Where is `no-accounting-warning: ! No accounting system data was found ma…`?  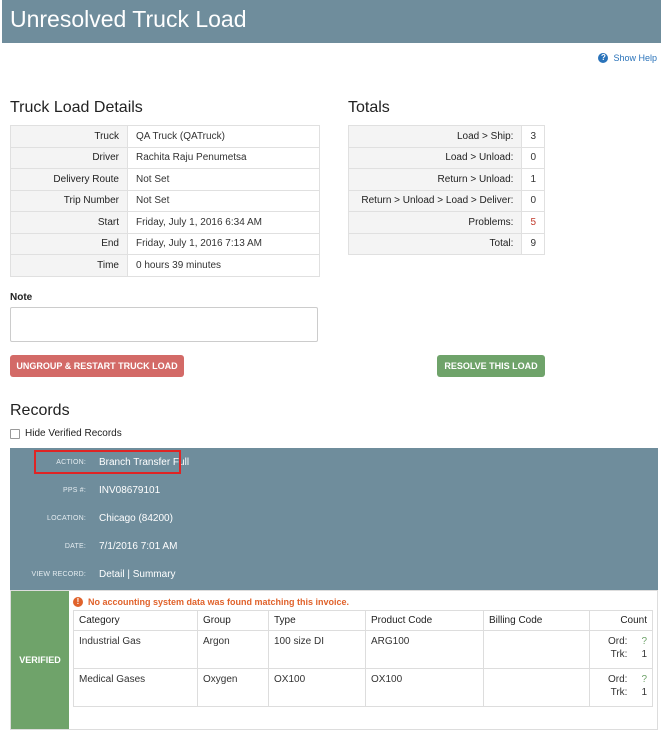 no-accounting-warning: ! No accounting system data was found ma… is located at coordinates (211, 602).